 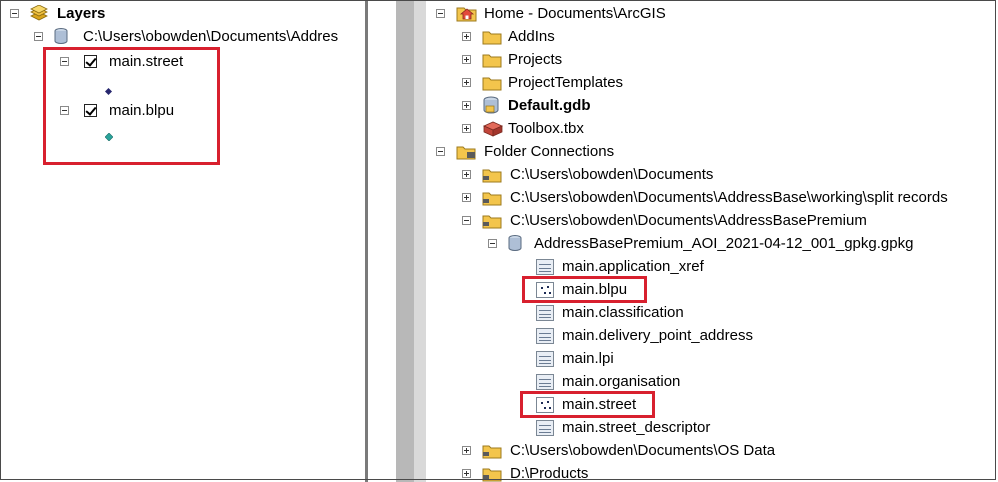 What do you see at coordinates (643, 450) in the screenshot?
I see `conn-os-data-label: C:\Users\obowden\Documents\OS Data` at bounding box center [643, 450].